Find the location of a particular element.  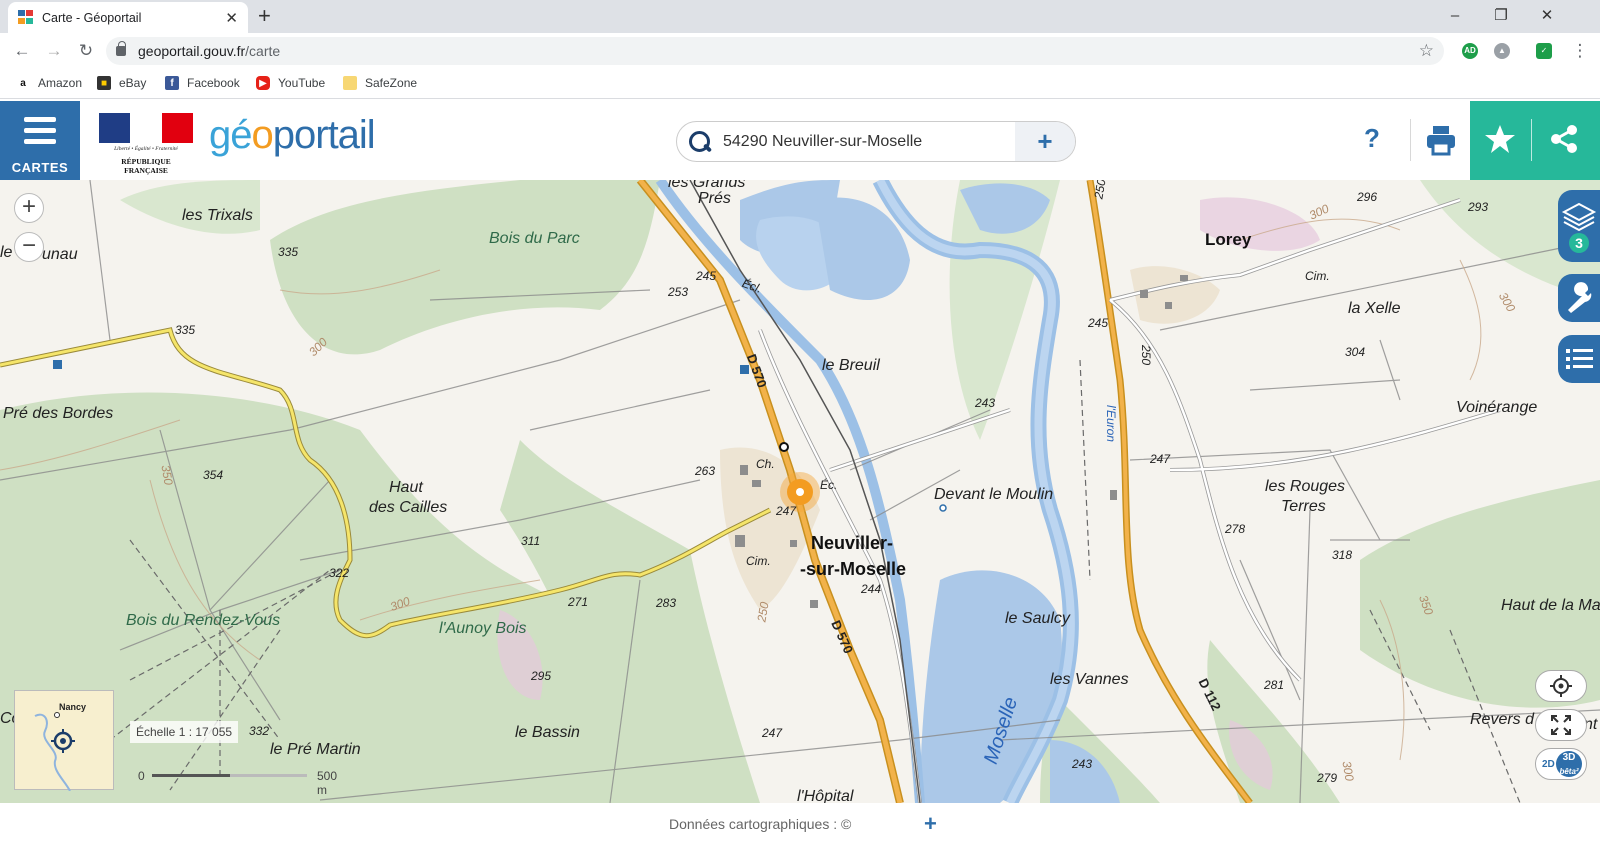

help-button: ? is located at coordinates (1372, 138).